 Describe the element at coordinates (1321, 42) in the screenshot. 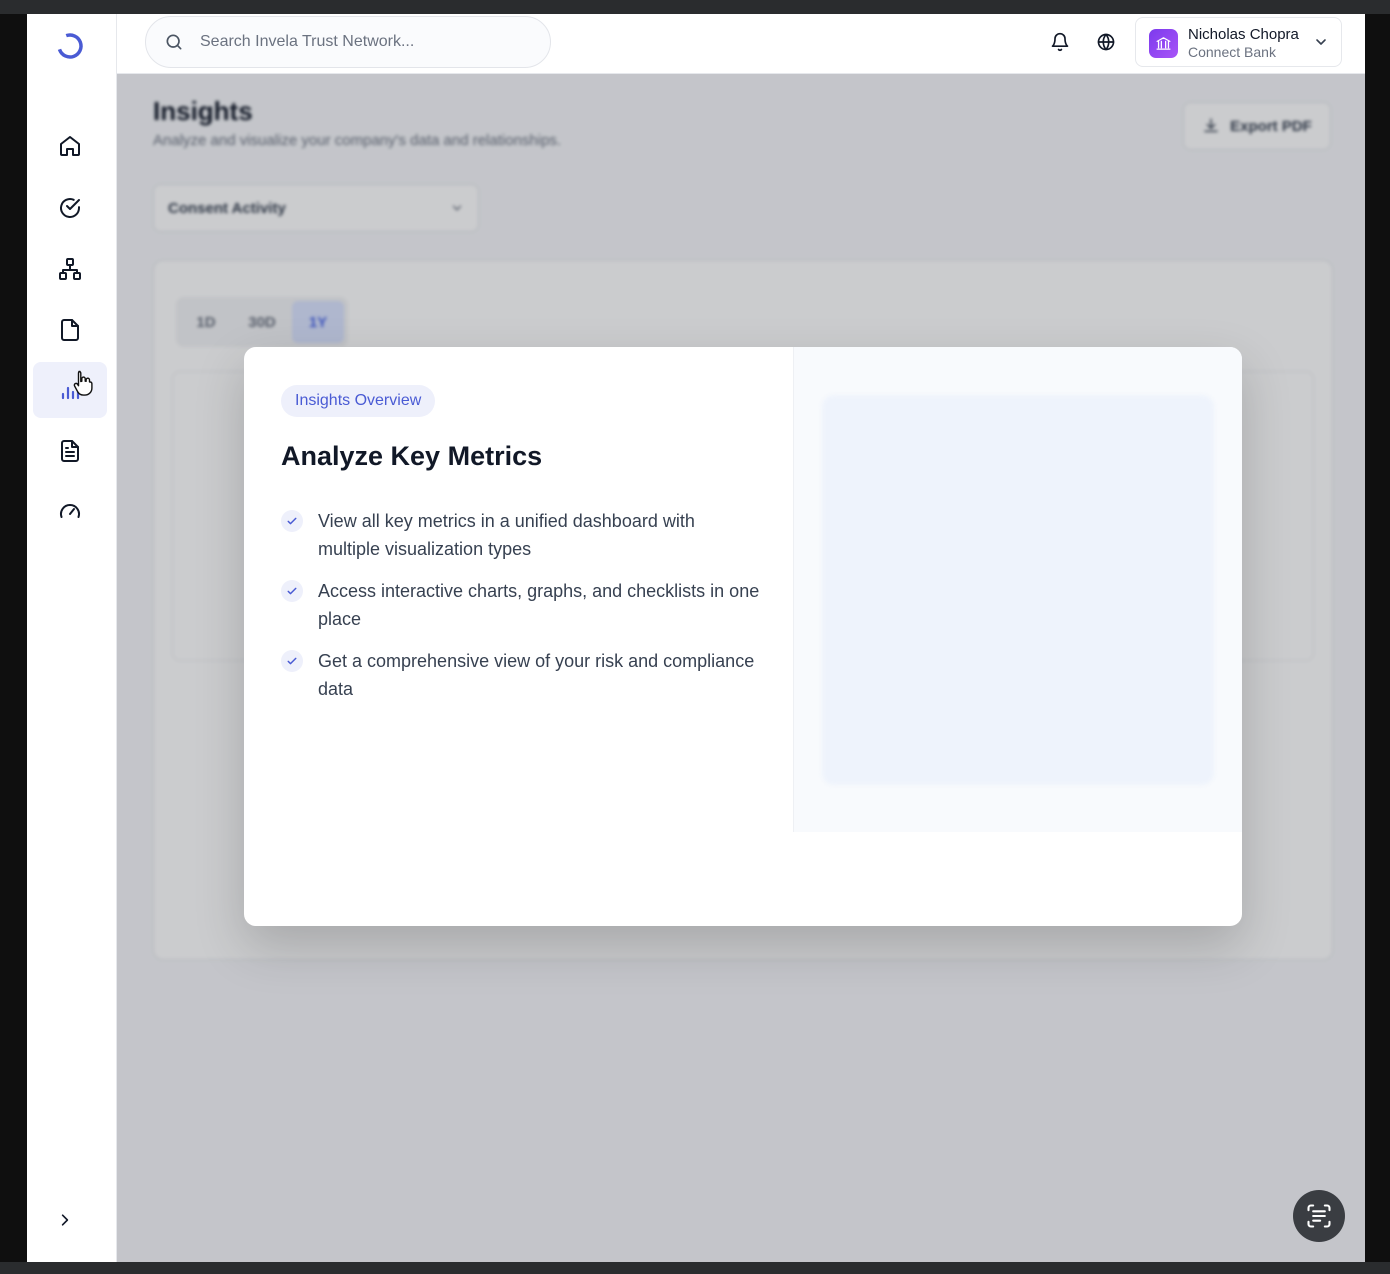

I see `chevron-down-icon` at that location.